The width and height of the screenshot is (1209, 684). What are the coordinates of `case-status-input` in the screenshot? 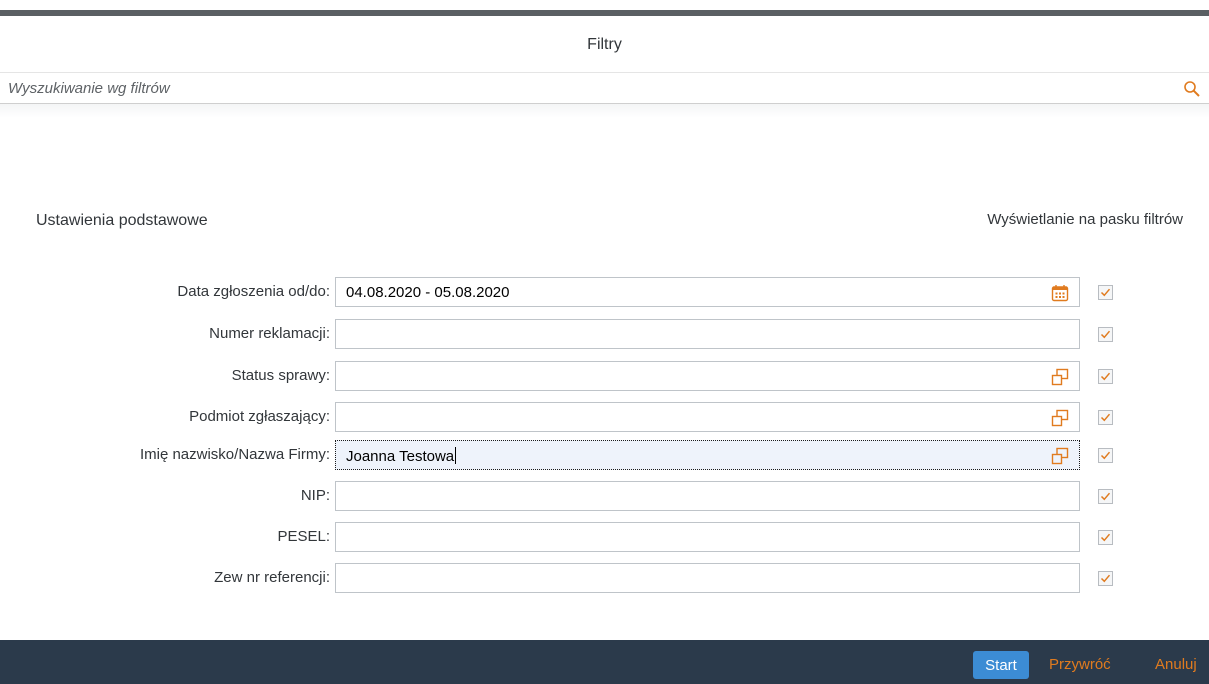 It's located at (707, 376).